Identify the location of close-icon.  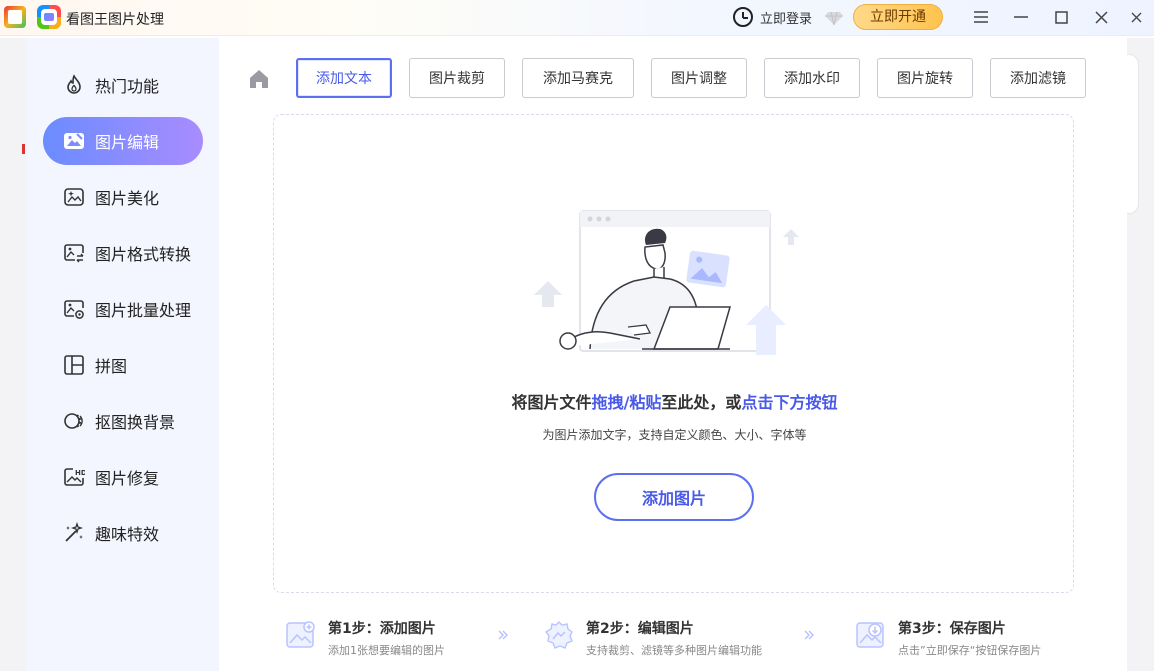
(1101, 17).